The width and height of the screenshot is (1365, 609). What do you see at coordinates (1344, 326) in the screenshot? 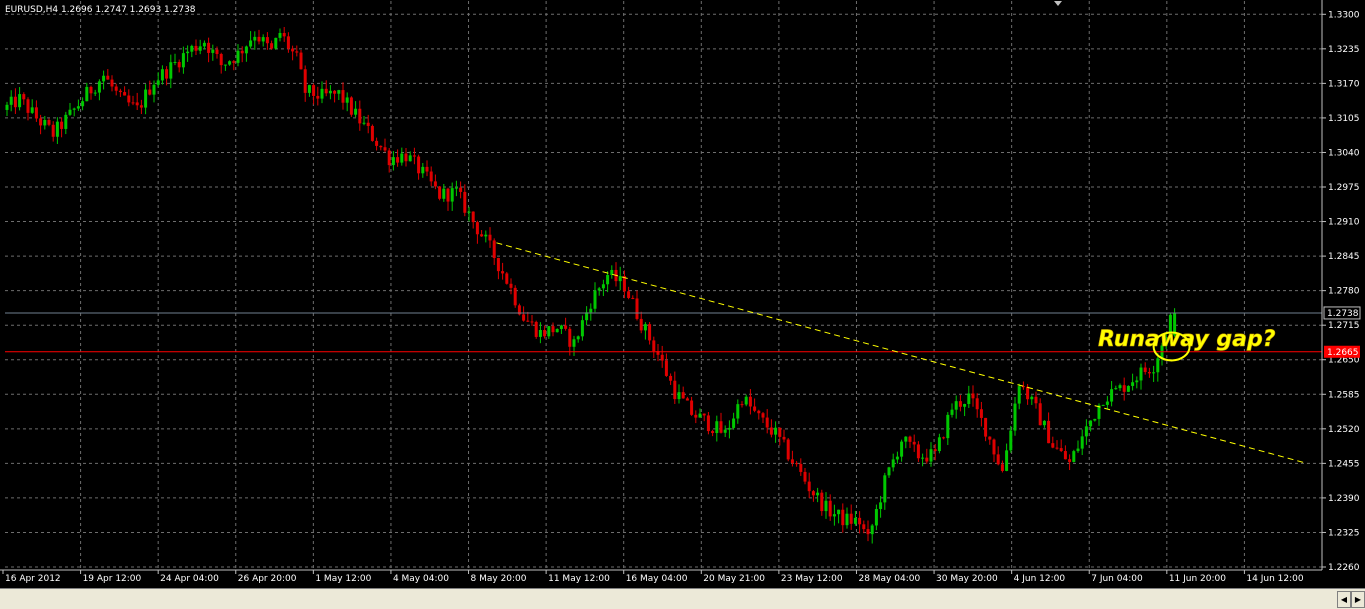
I see `price-tick-label: 1.2715` at bounding box center [1344, 326].